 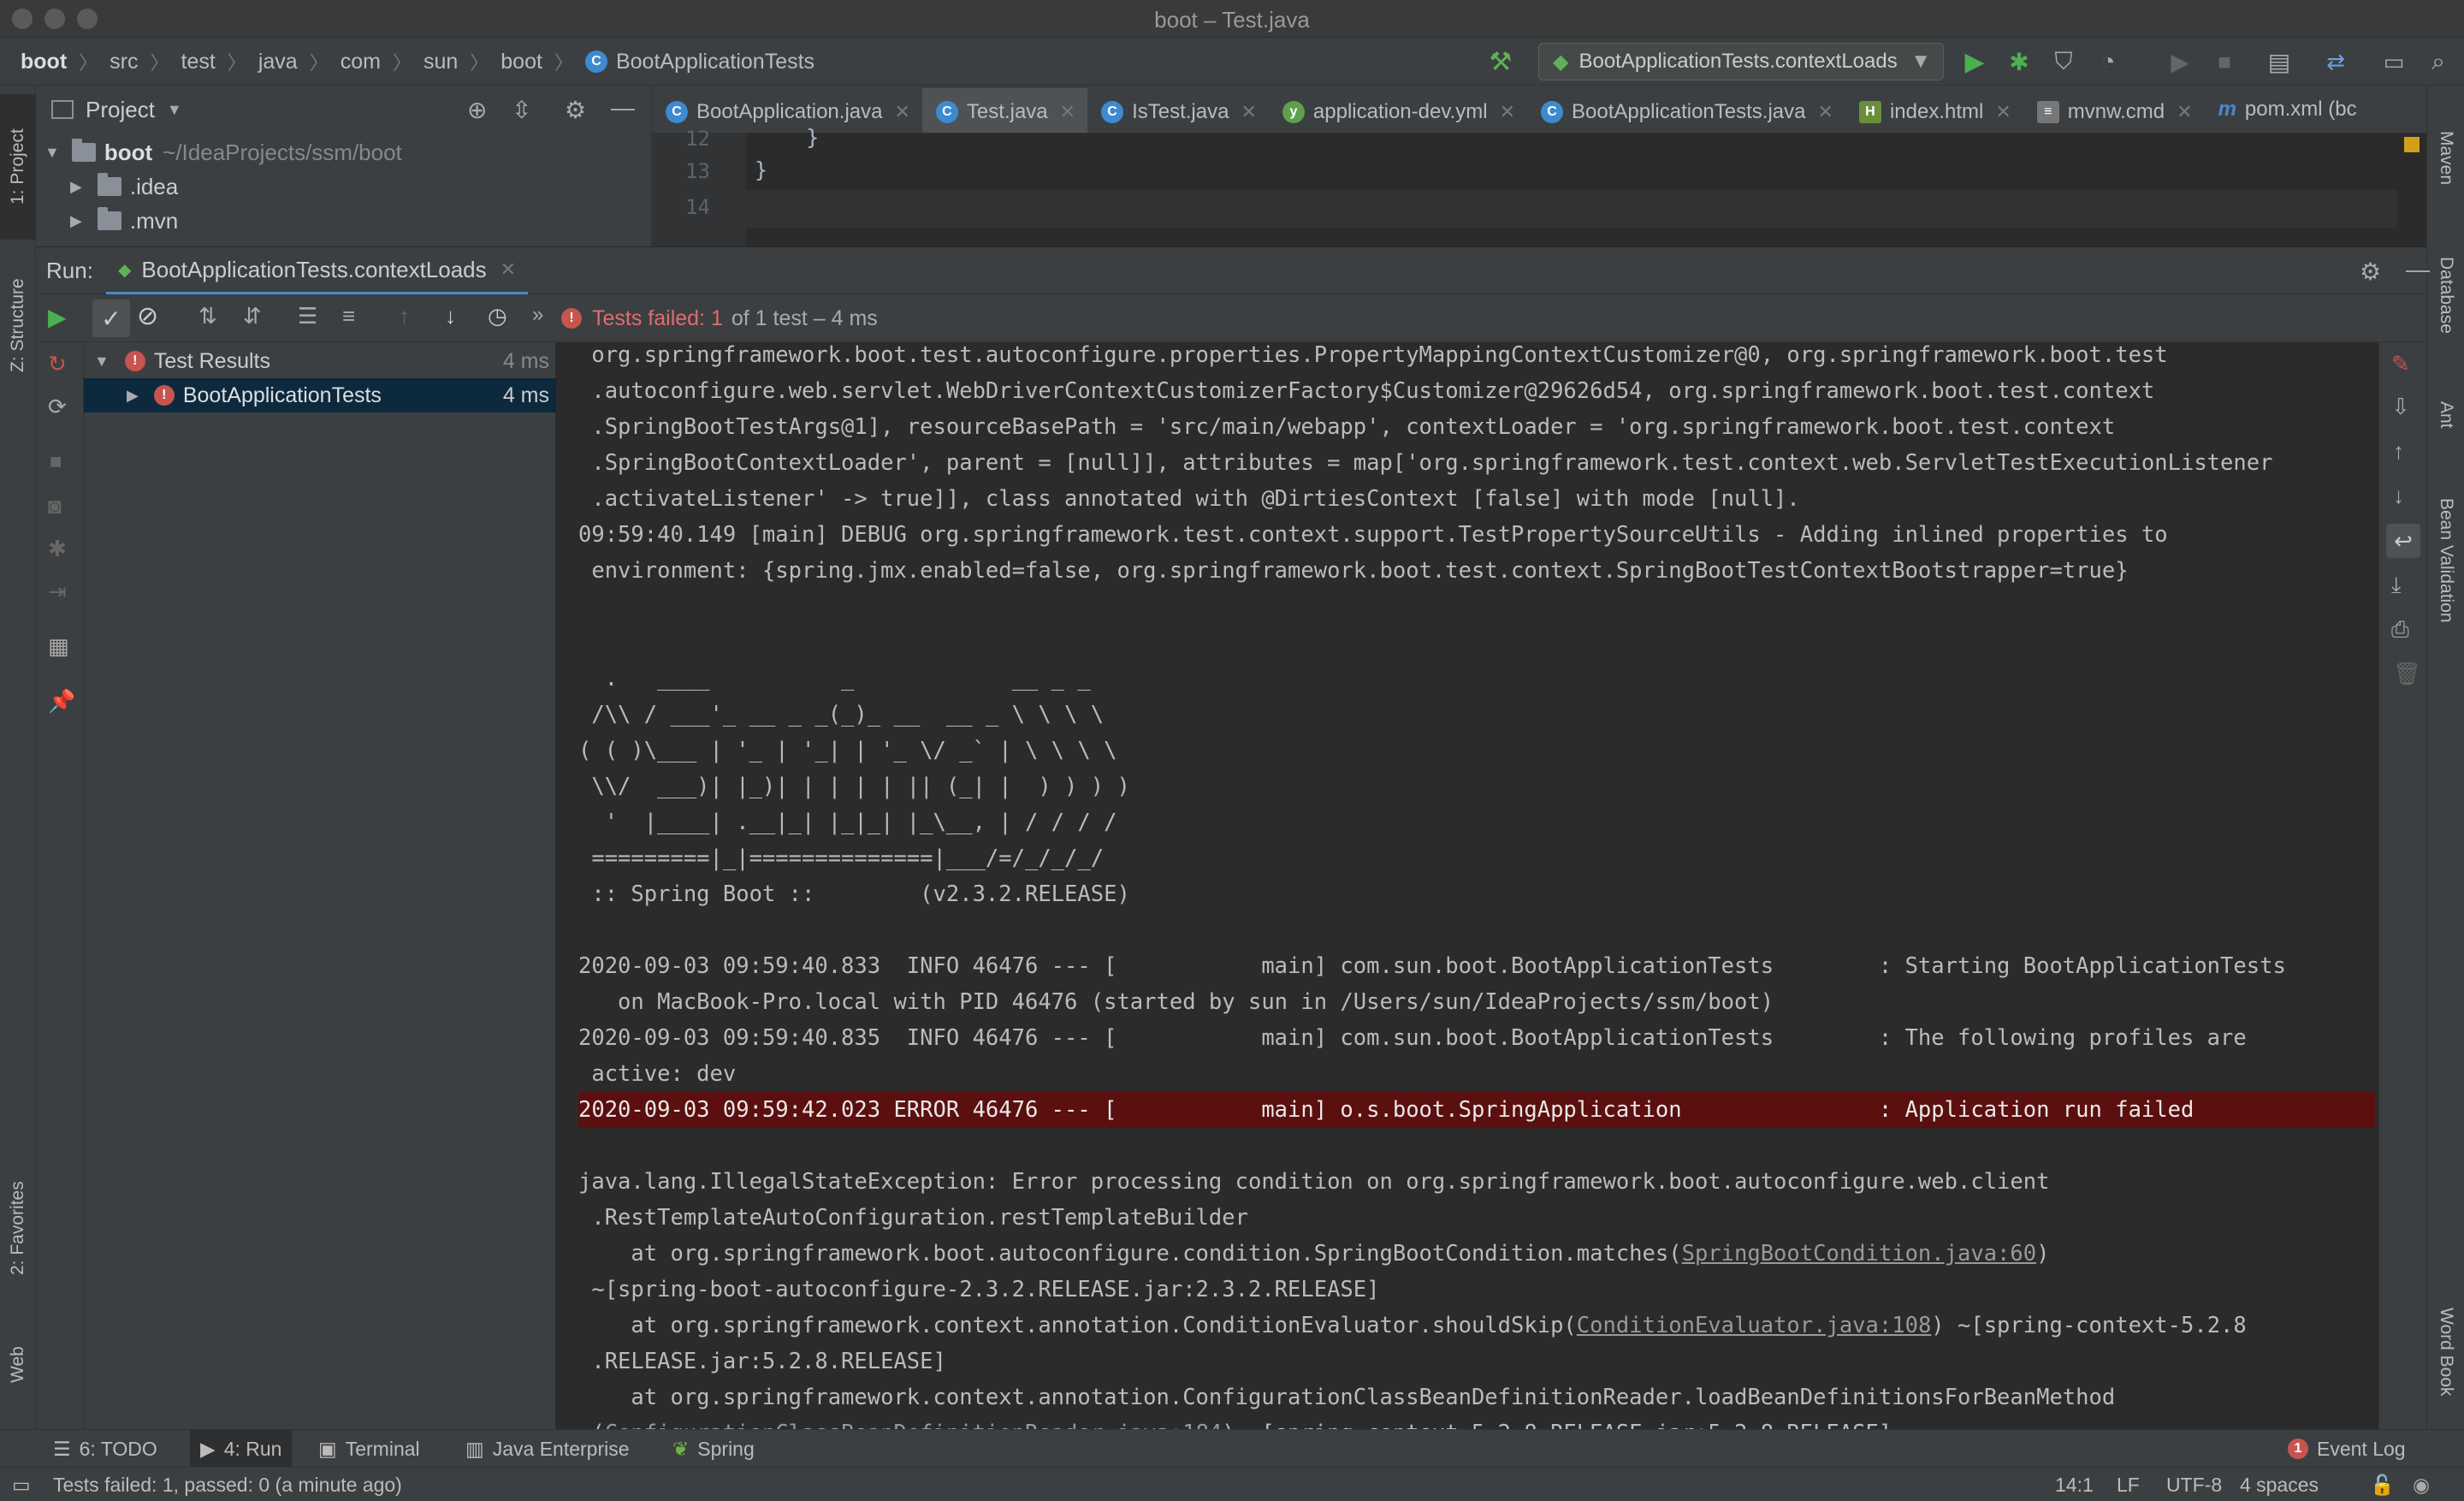 What do you see at coordinates (2335, 61) in the screenshot?
I see `translate-icon: ⇄` at bounding box center [2335, 61].